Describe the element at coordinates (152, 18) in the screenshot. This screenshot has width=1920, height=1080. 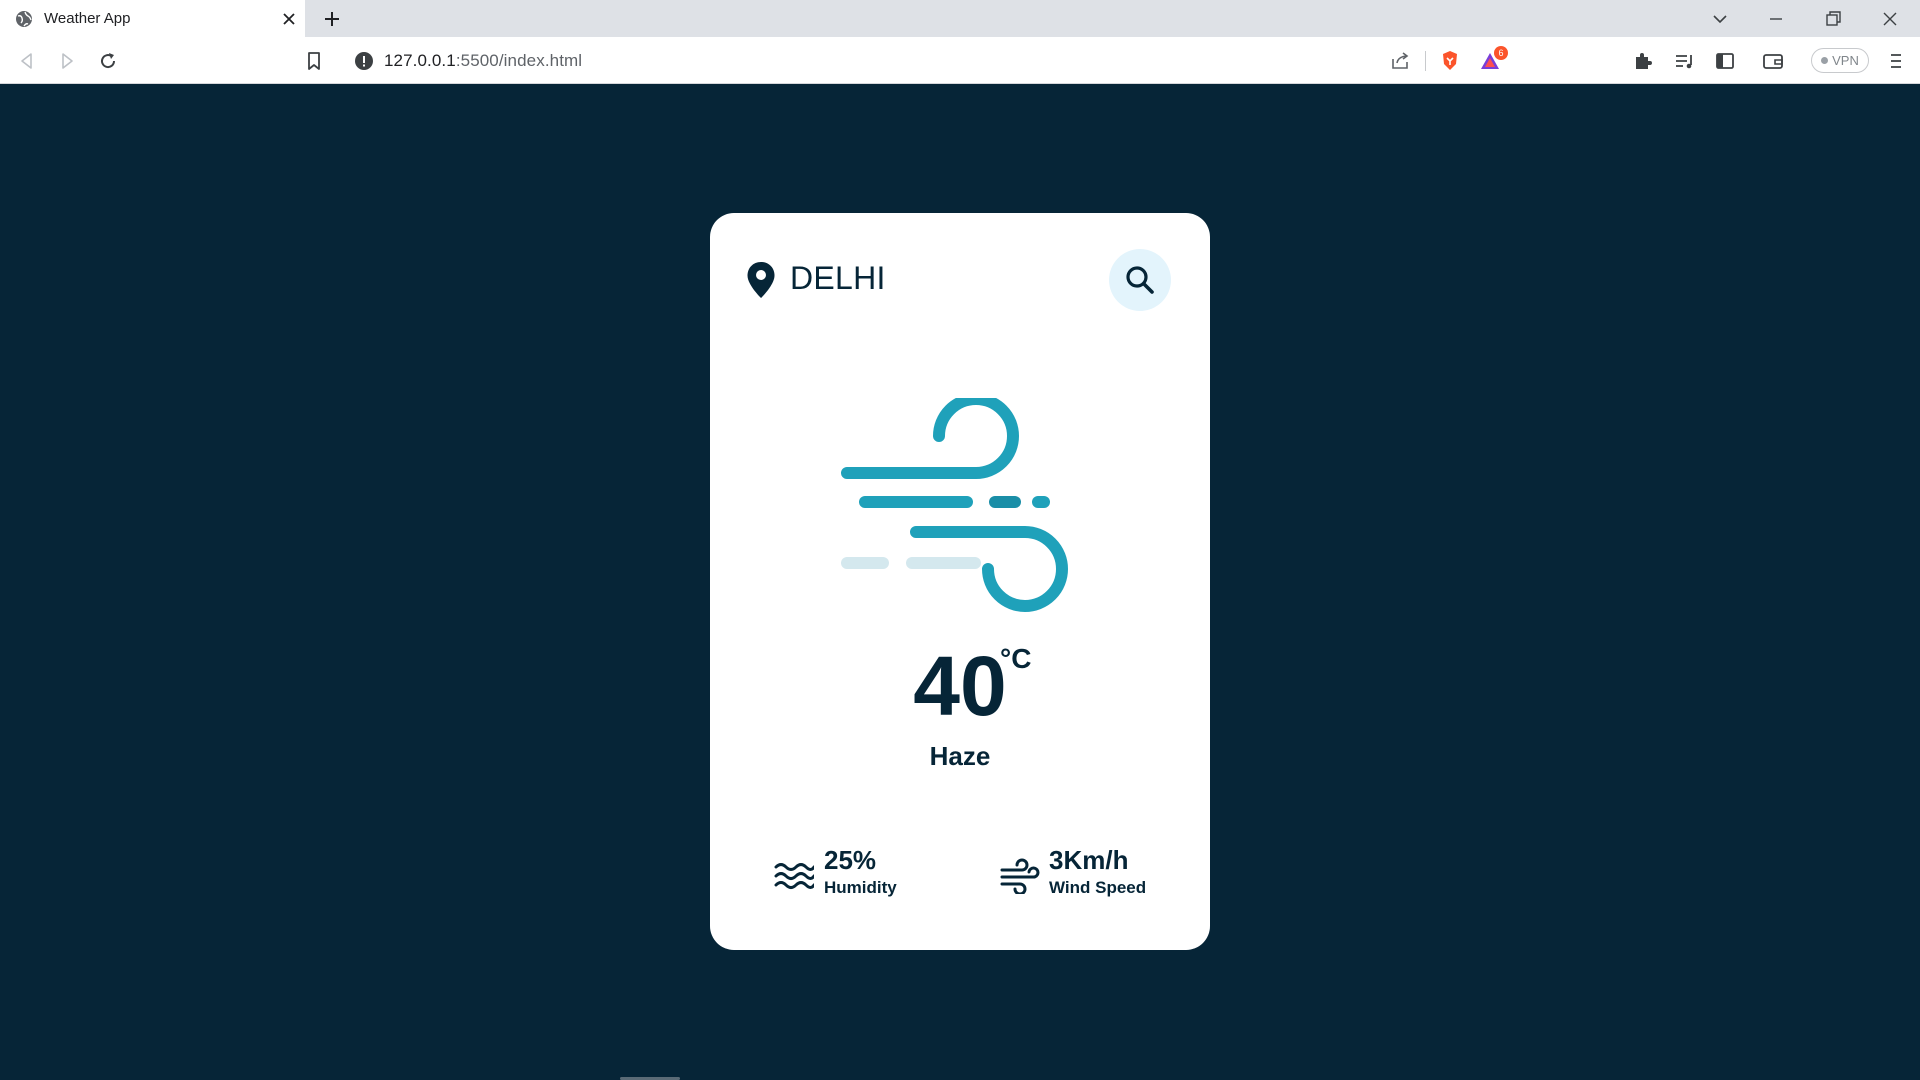
I see `tab-weather-app: Weather App` at that location.